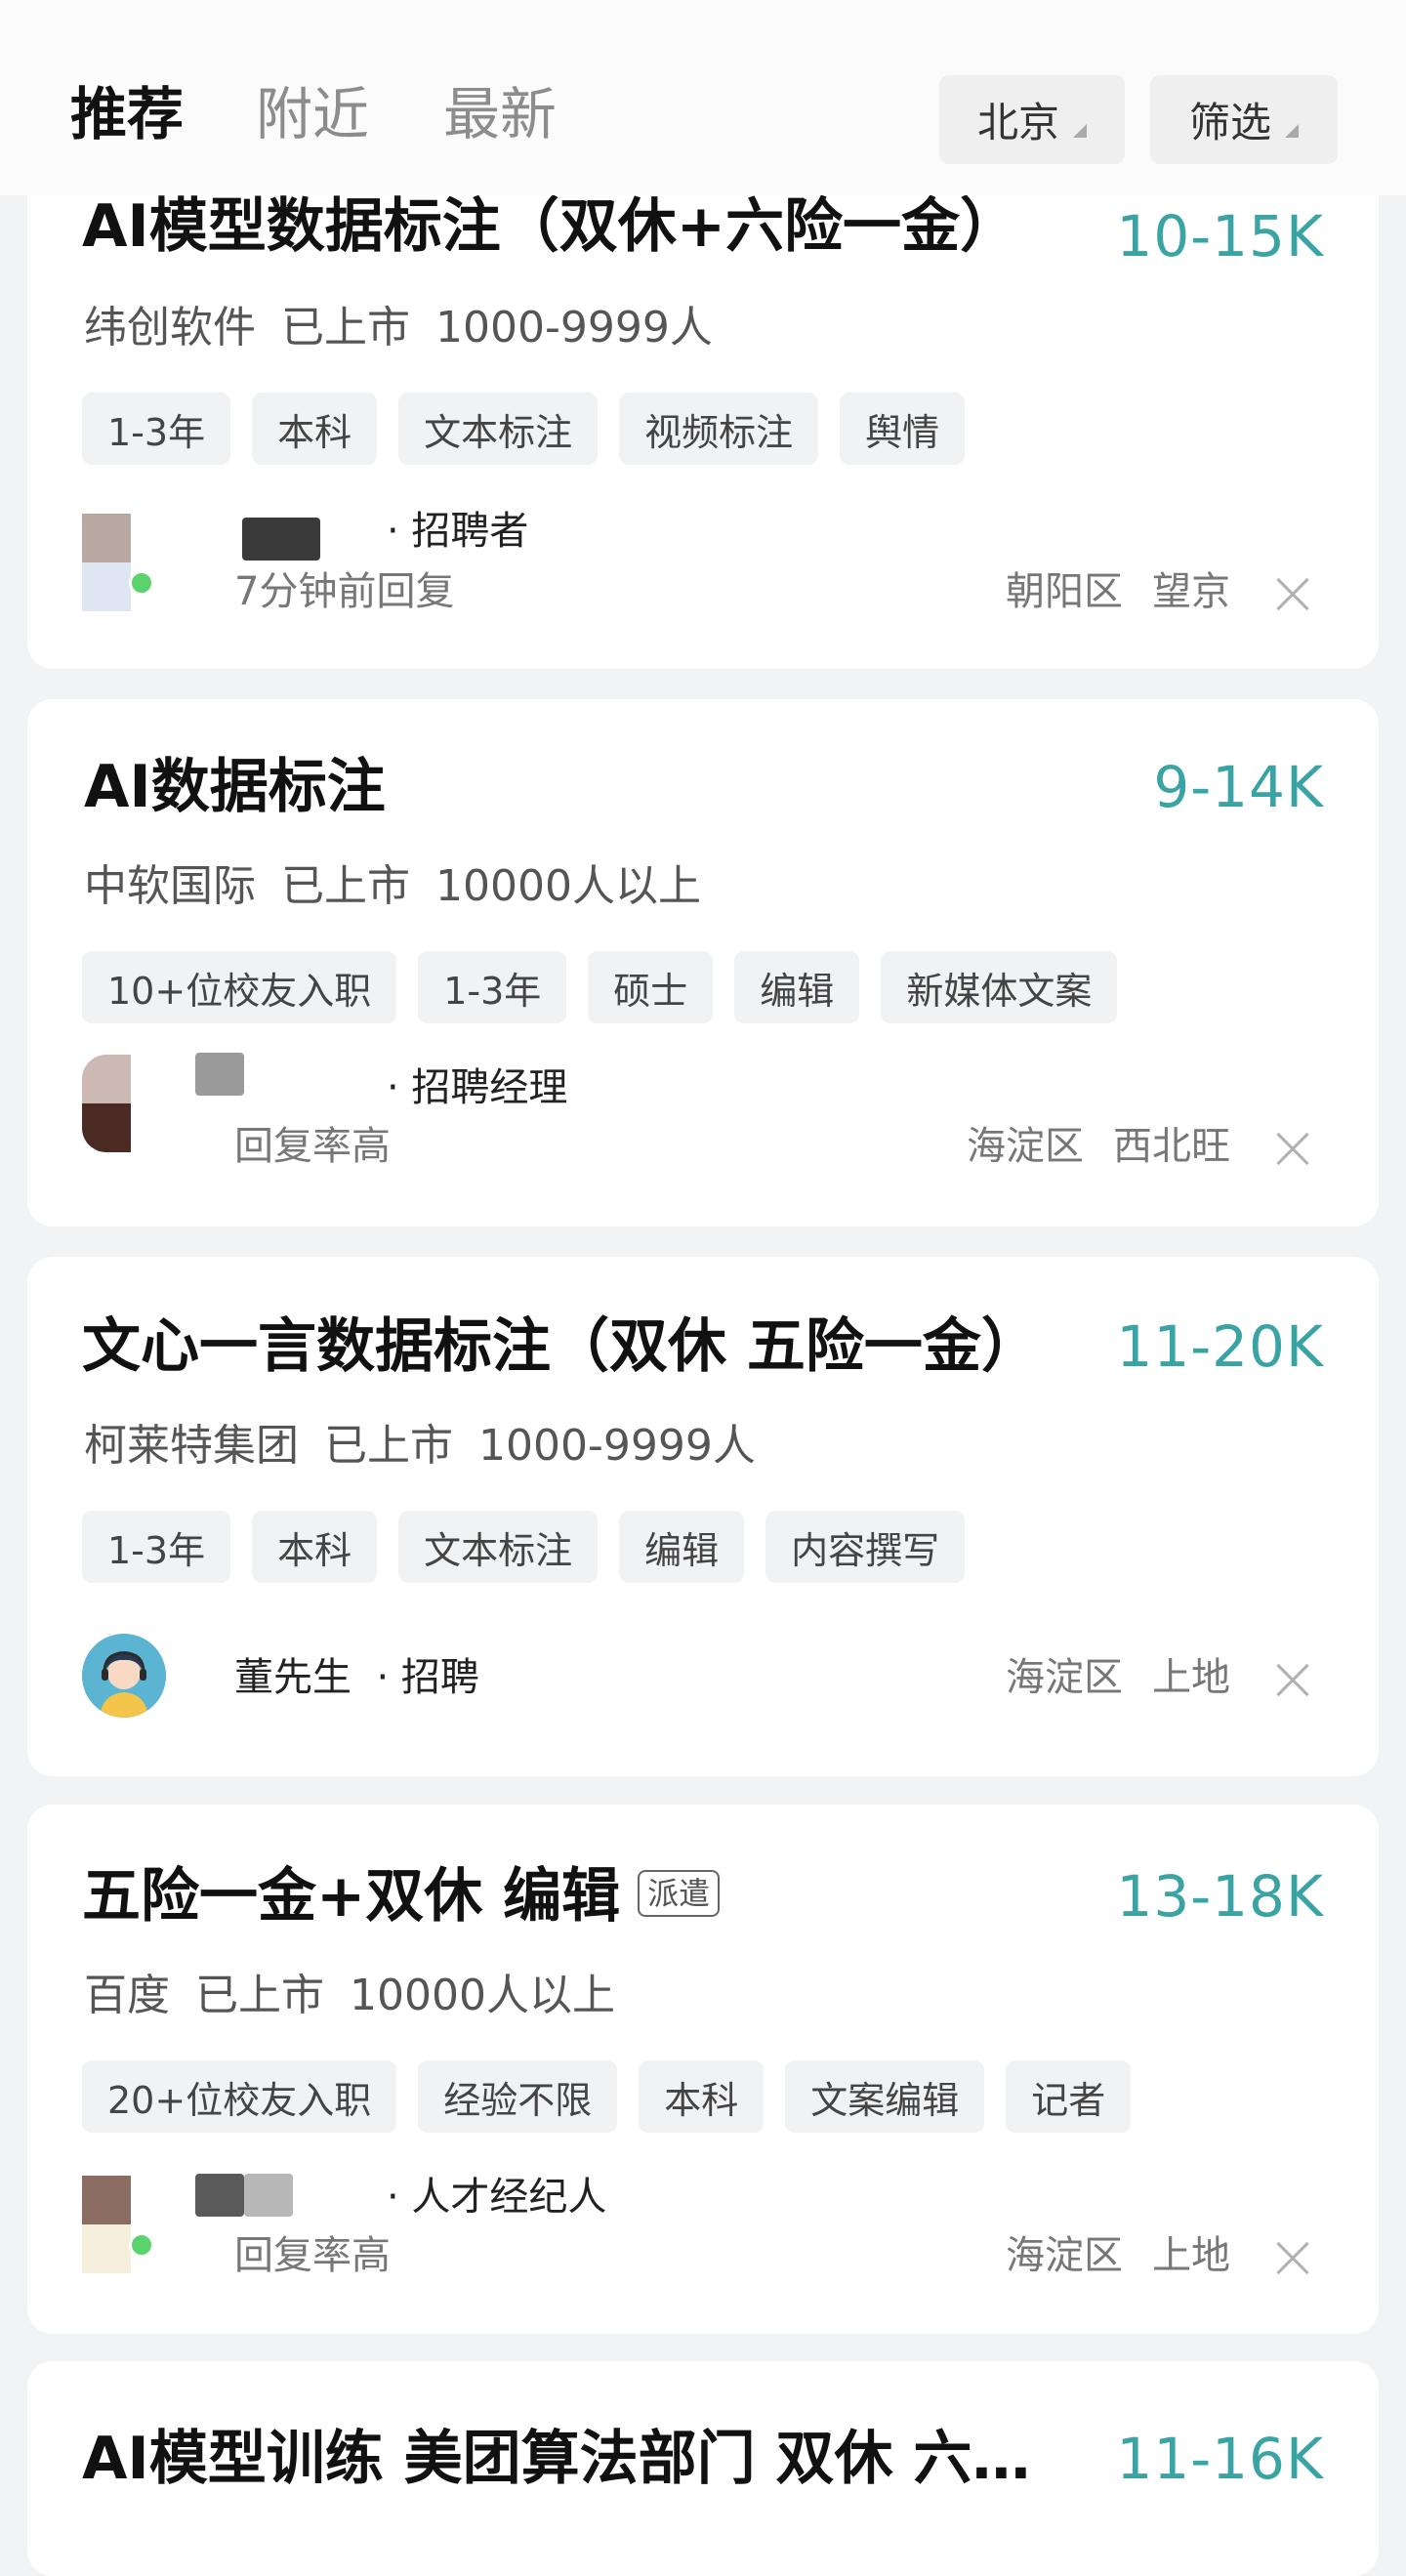  I want to click on tag: 记者, so click(1069, 2096).